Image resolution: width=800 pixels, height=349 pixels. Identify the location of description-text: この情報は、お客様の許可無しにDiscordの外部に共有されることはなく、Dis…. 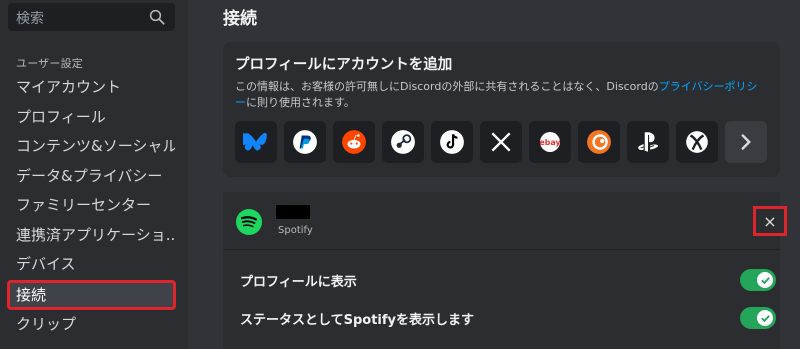
(447, 86).